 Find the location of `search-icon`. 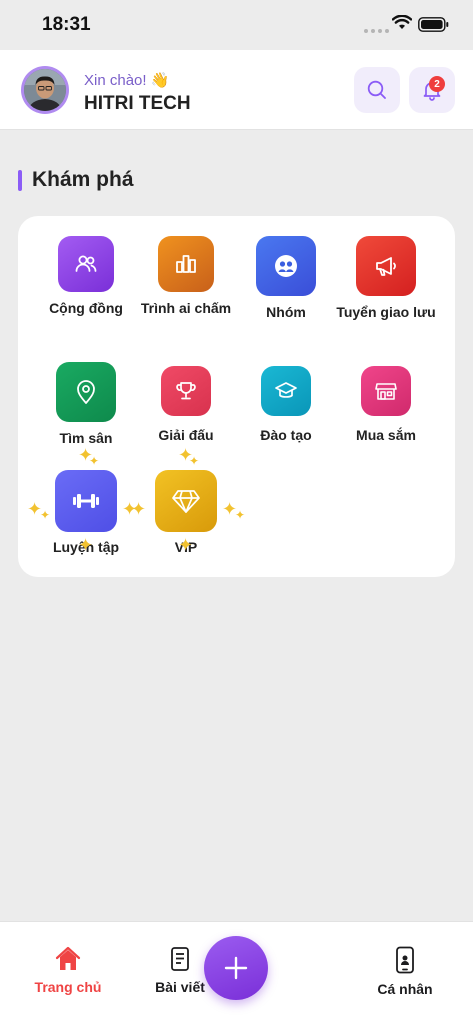

search-icon is located at coordinates (376, 89).